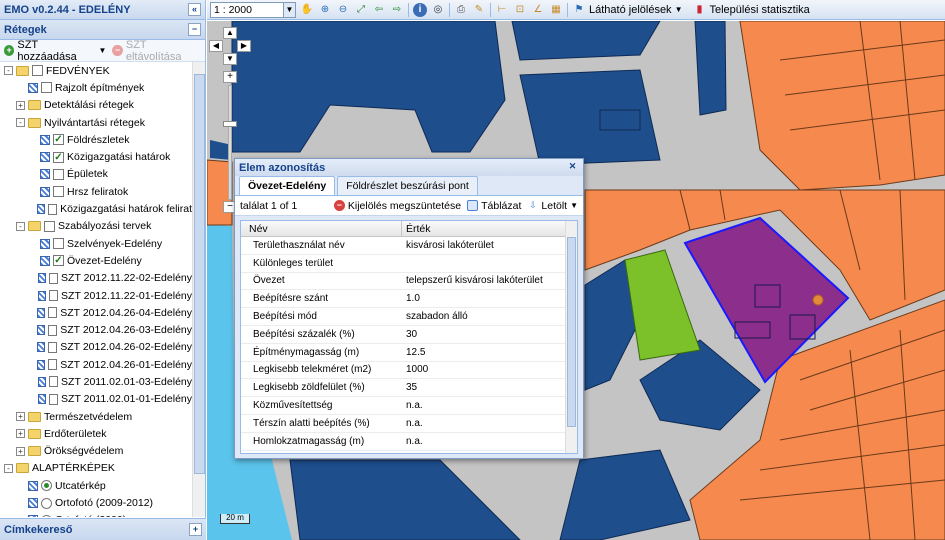  Describe the element at coordinates (409, 299) in the screenshot. I see `table-row: Beépítésre szánt 1.0` at that location.